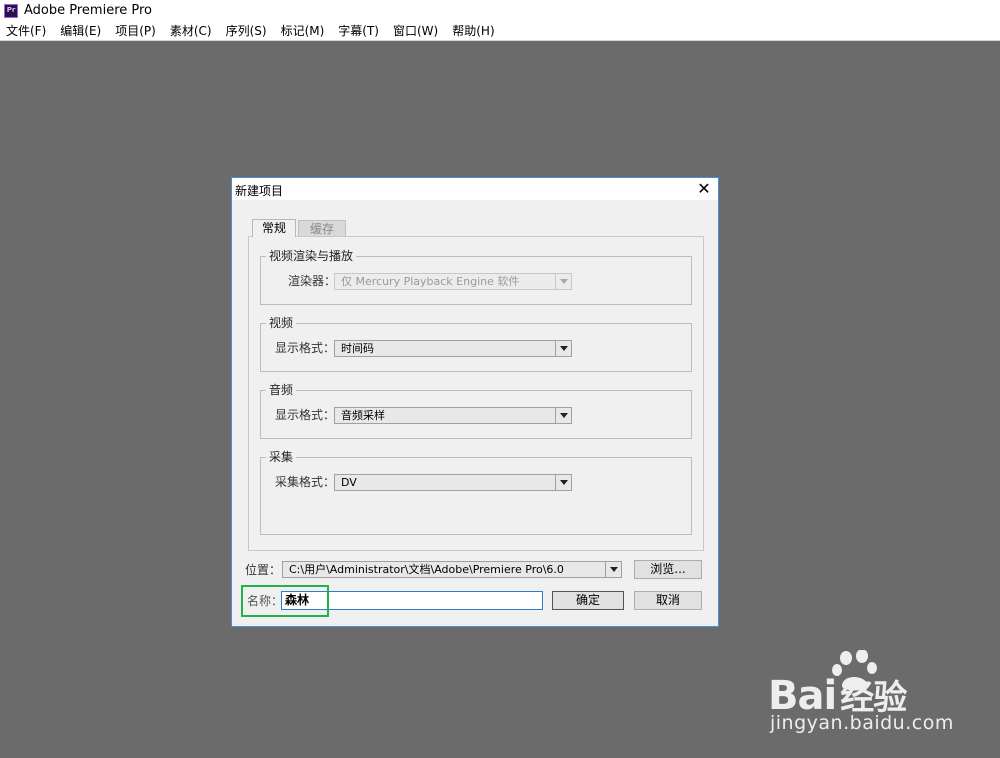 This screenshot has height=758, width=1000. I want to click on dialog-title: 新建项目, so click(259, 191).